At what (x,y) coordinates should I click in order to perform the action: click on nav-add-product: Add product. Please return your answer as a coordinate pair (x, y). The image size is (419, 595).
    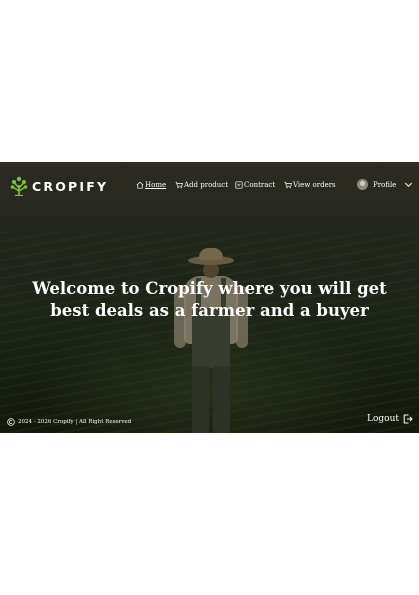
    Looking at the image, I should click on (201, 185).